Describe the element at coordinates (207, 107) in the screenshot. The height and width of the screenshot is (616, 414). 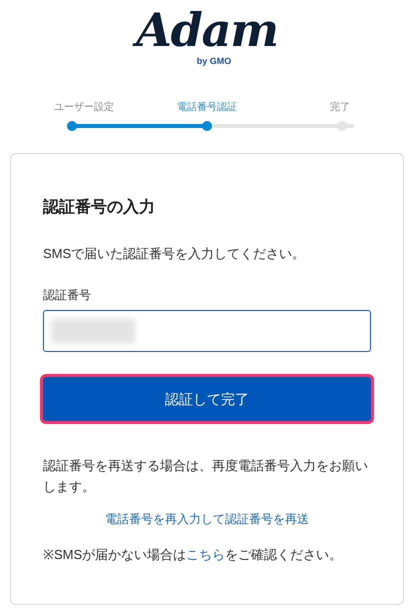
I see `step-label: 電話番号認証` at that location.